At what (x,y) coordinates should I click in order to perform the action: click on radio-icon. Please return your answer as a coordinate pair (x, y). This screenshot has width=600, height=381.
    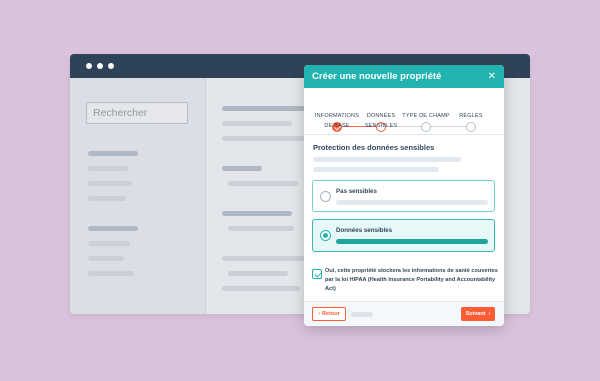
    Looking at the image, I should click on (325, 196).